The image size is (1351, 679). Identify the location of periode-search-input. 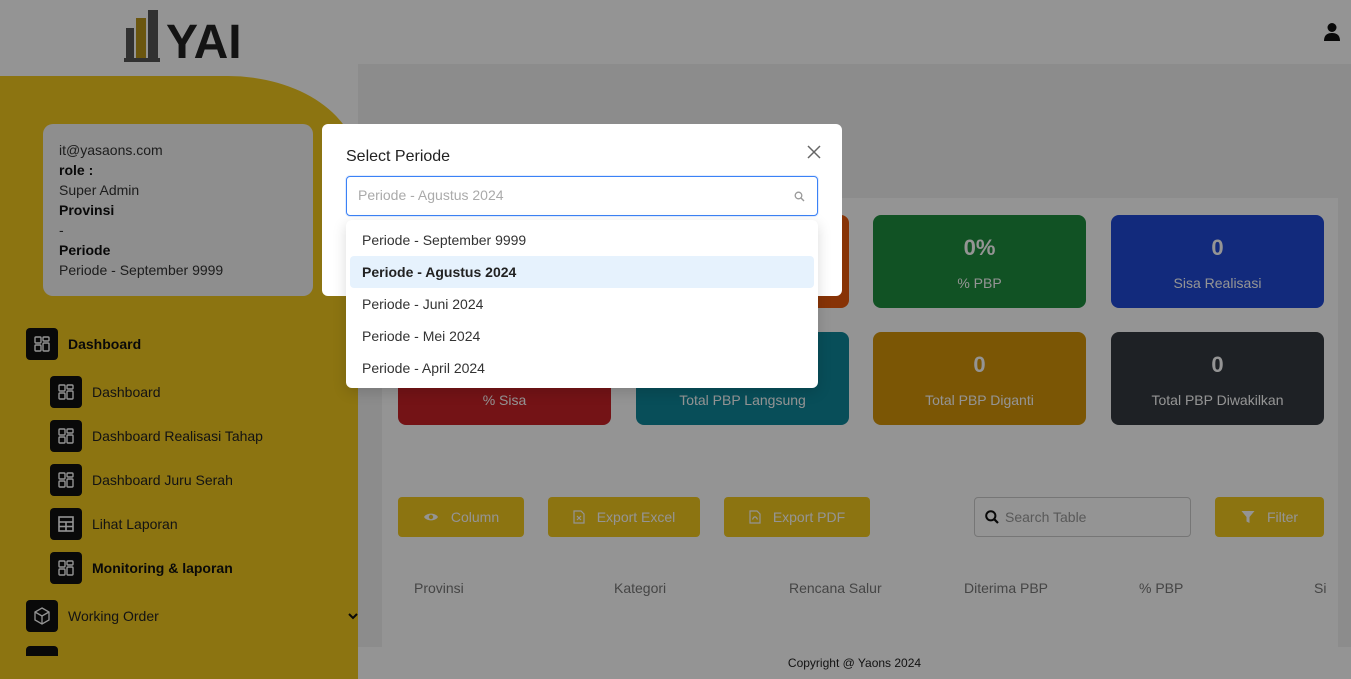
(568, 195).